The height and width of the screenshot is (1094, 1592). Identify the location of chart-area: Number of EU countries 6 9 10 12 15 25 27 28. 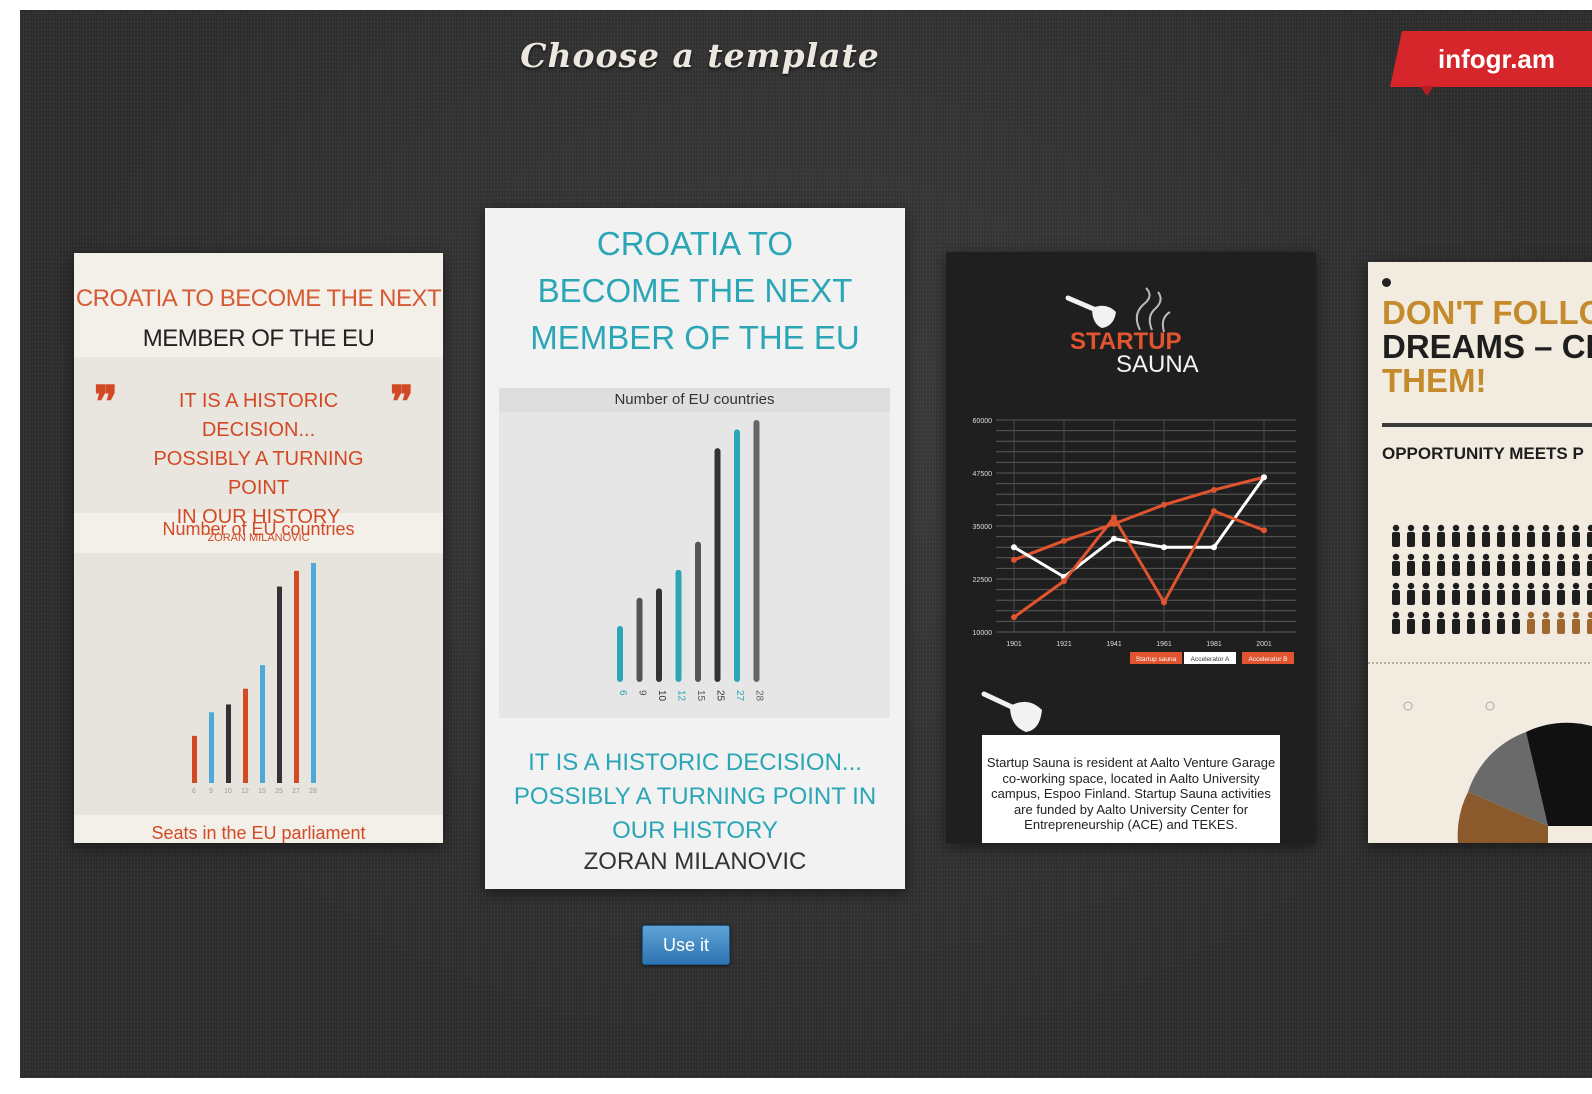
(694, 553).